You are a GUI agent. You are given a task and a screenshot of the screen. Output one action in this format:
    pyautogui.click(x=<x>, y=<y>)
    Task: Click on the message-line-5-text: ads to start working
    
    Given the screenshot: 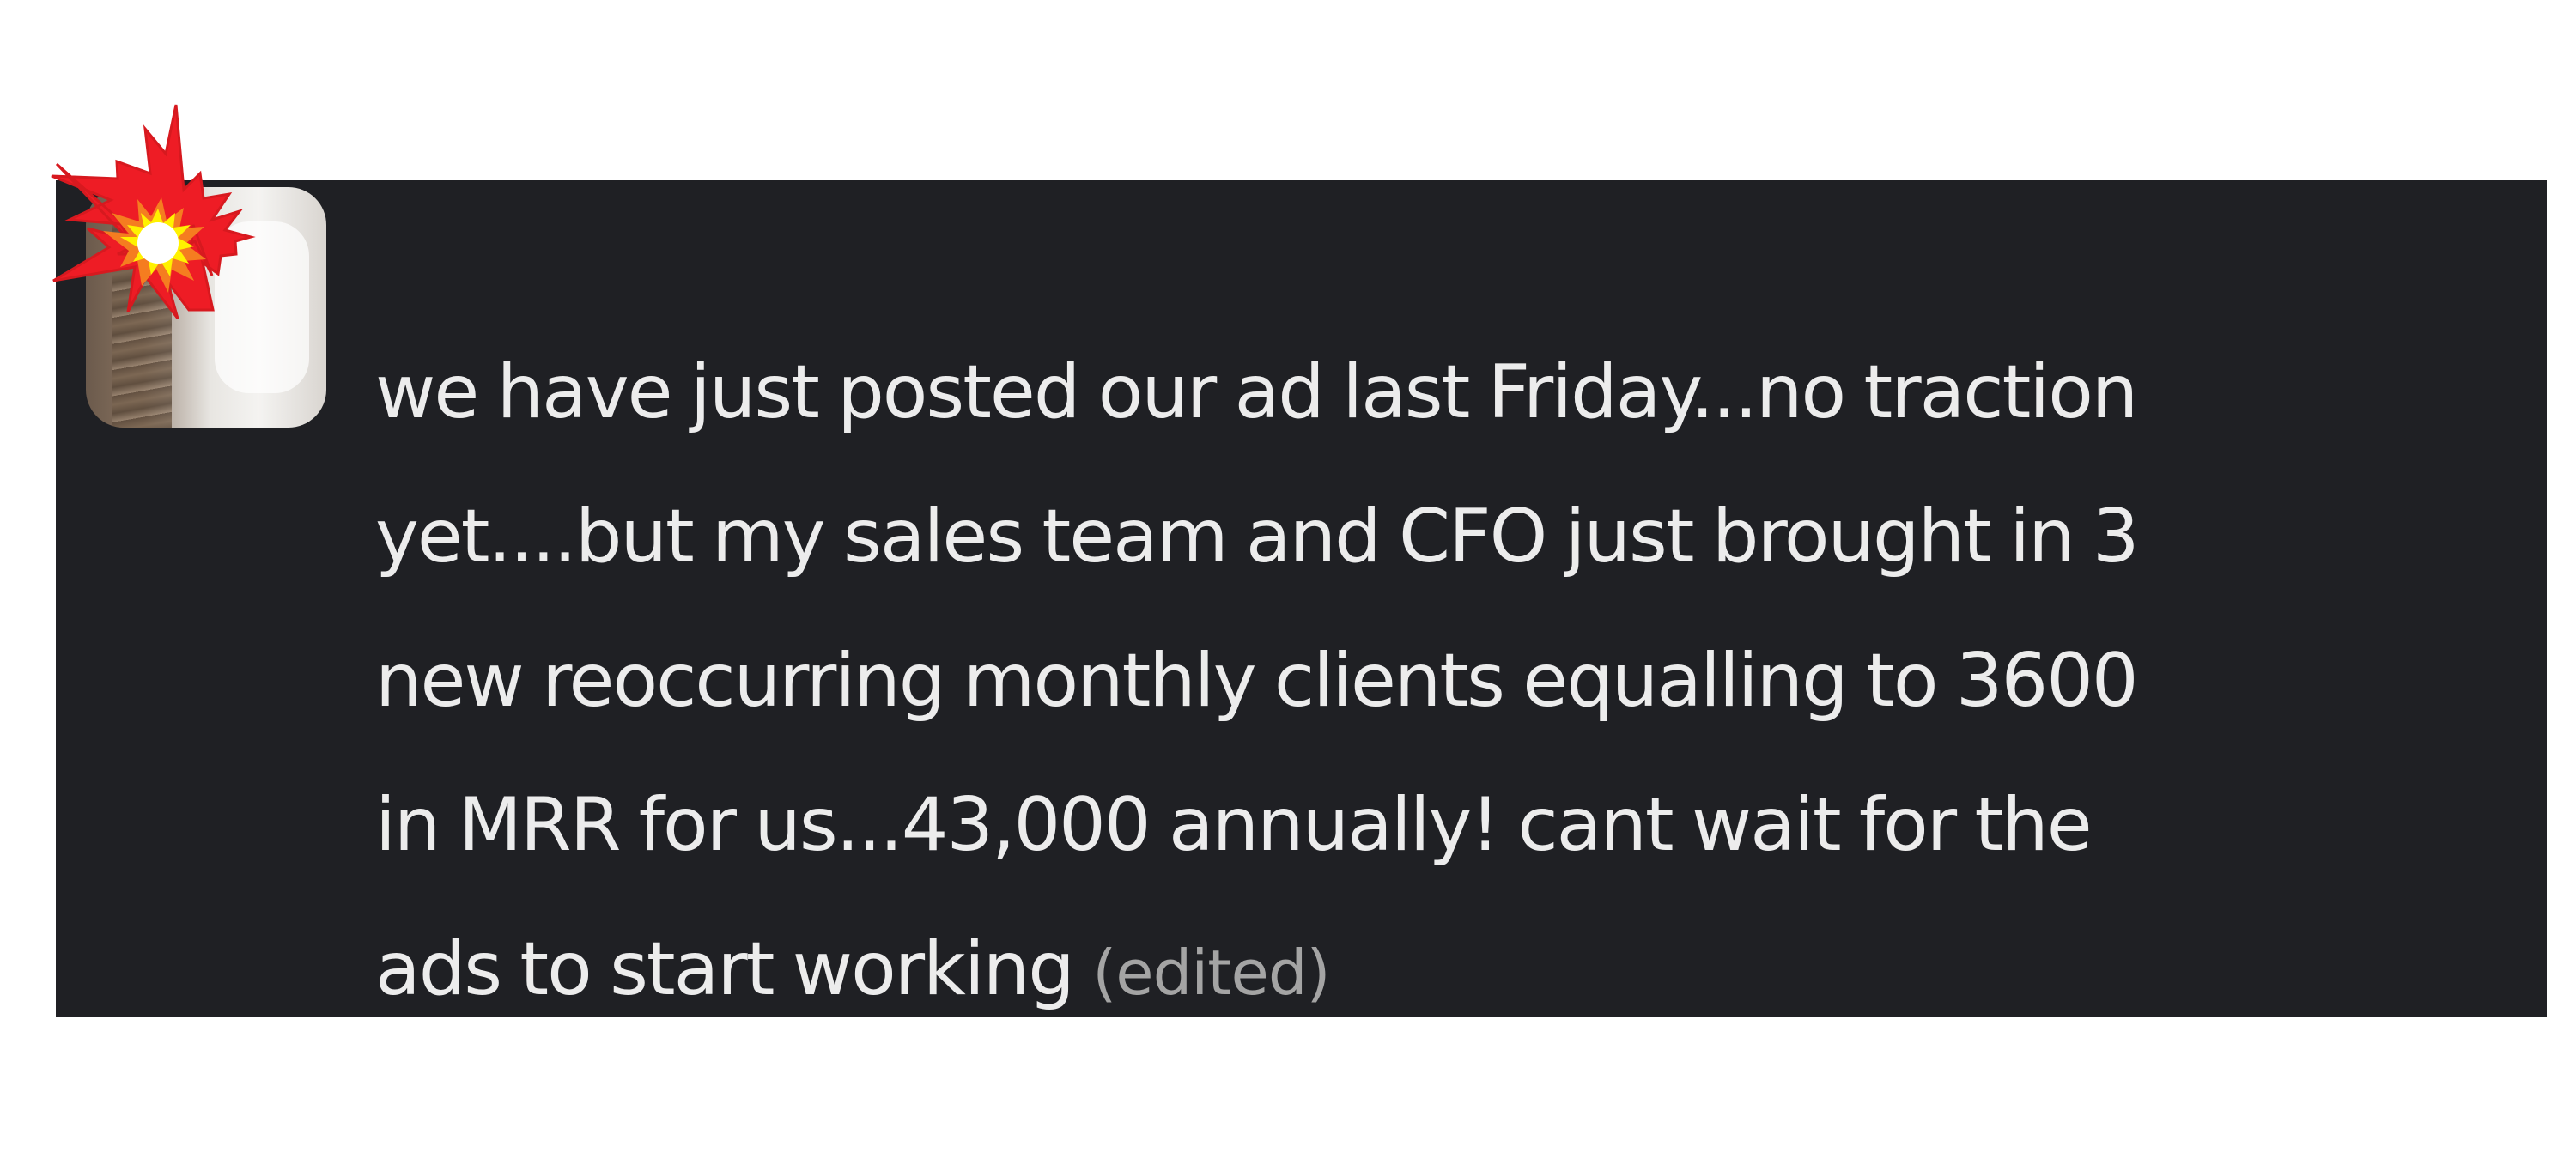 What is the action you would take?
    pyautogui.click(x=725, y=969)
    